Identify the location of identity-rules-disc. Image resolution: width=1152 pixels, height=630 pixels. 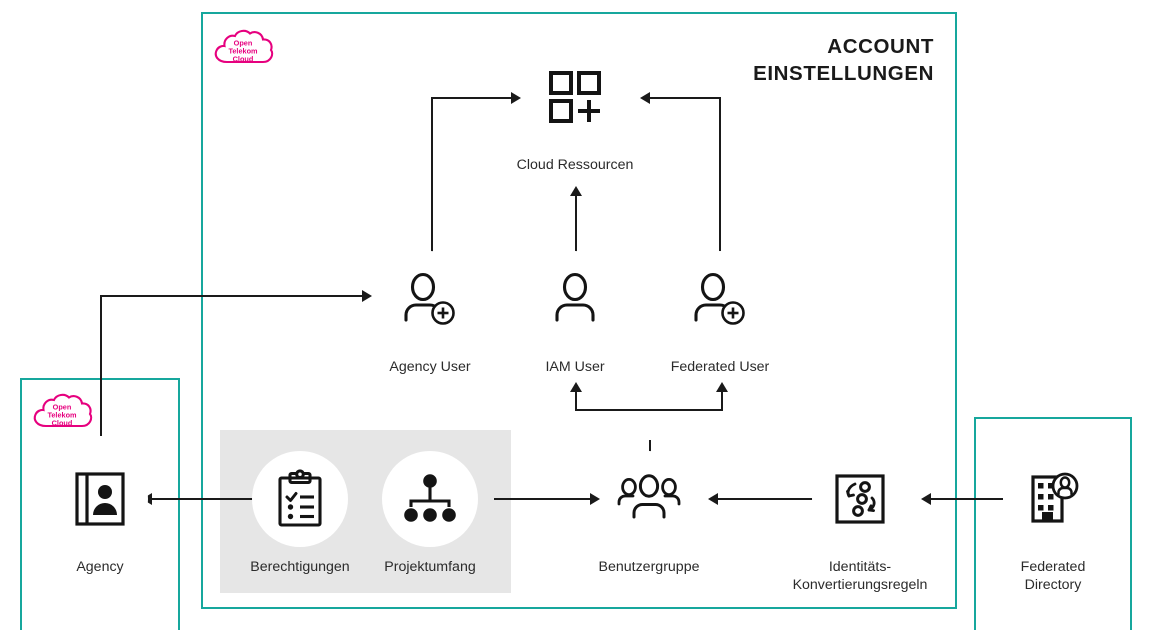
(860, 499).